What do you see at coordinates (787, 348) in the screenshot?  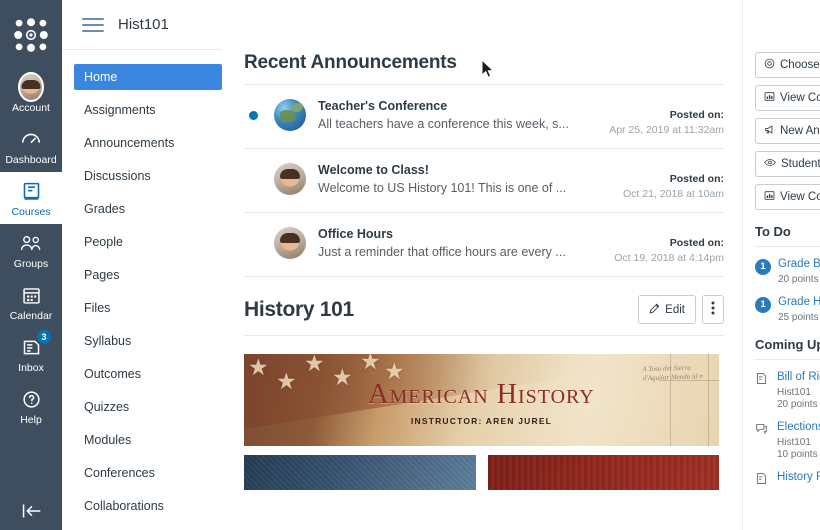 I see `coming-up-heading: Coming Up` at bounding box center [787, 348].